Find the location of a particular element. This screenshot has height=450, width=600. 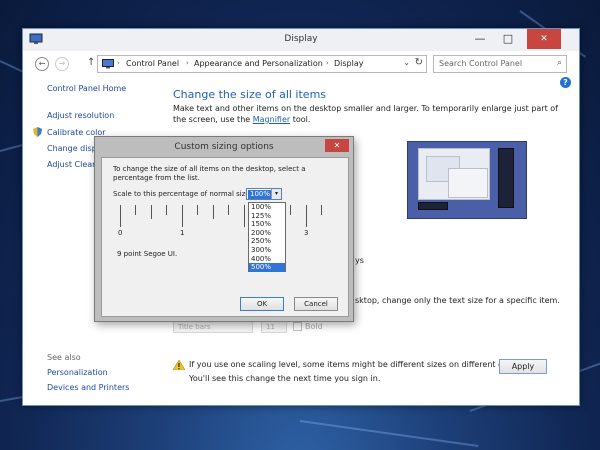

option-500: 500% is located at coordinates (267, 267).